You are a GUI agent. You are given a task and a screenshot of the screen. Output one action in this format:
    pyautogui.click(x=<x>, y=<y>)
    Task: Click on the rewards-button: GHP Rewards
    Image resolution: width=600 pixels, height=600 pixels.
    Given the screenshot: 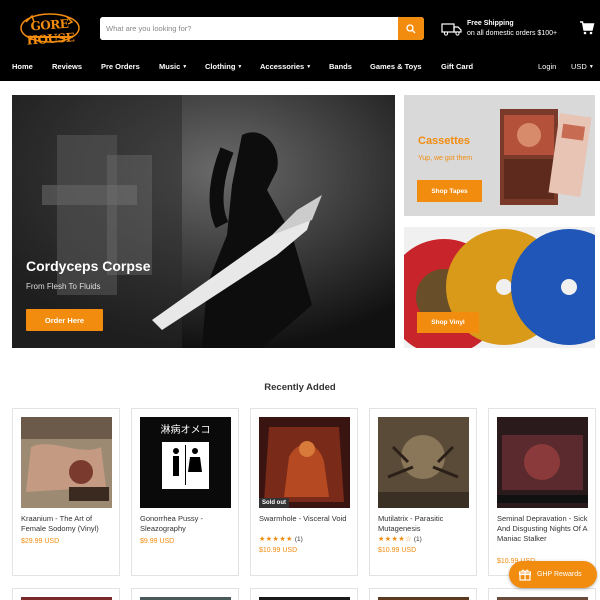 What is the action you would take?
    pyautogui.click(x=553, y=574)
    